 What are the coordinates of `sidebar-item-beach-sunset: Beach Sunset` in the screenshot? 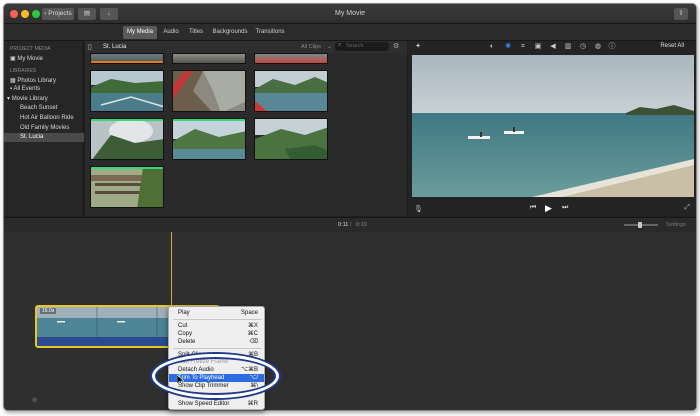 It's located at (38, 108).